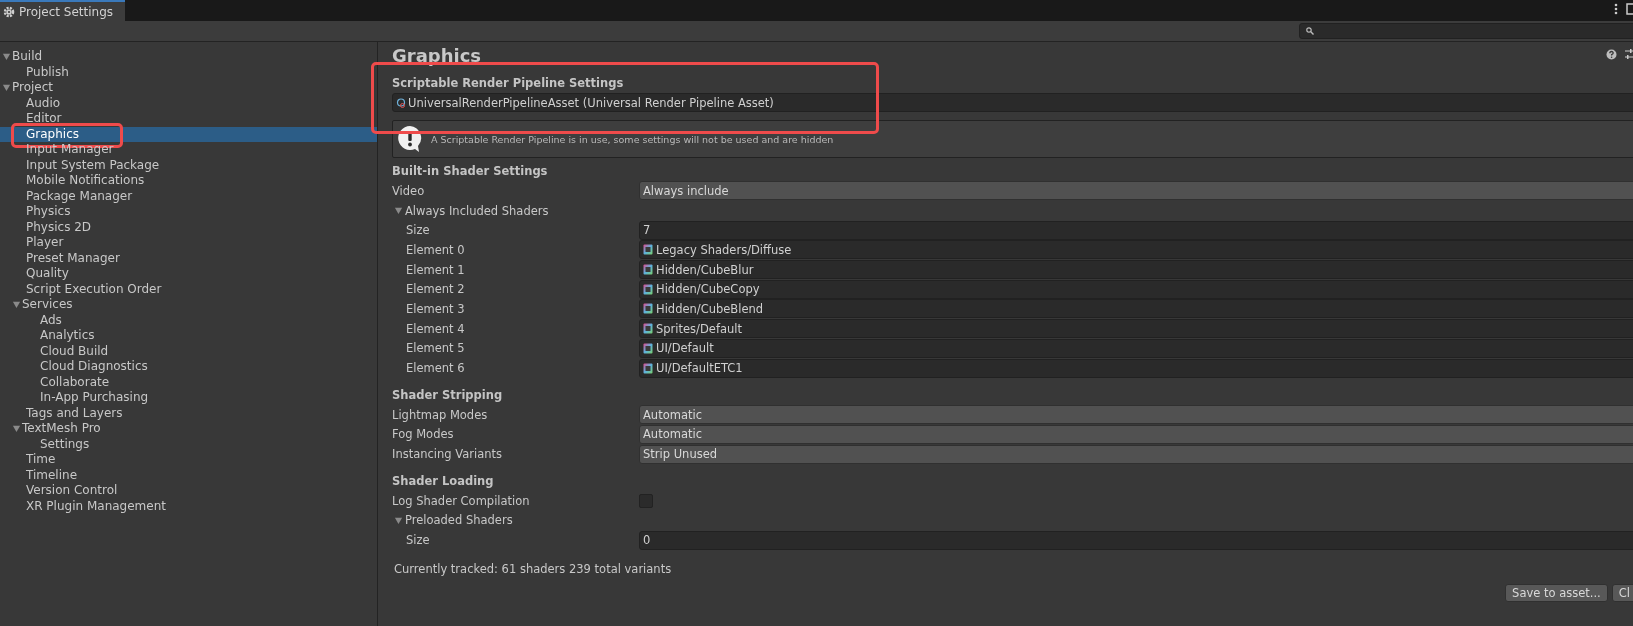 The image size is (1633, 626). Describe the element at coordinates (448, 395) in the screenshot. I see `section-heading: Shader Stripping` at that location.